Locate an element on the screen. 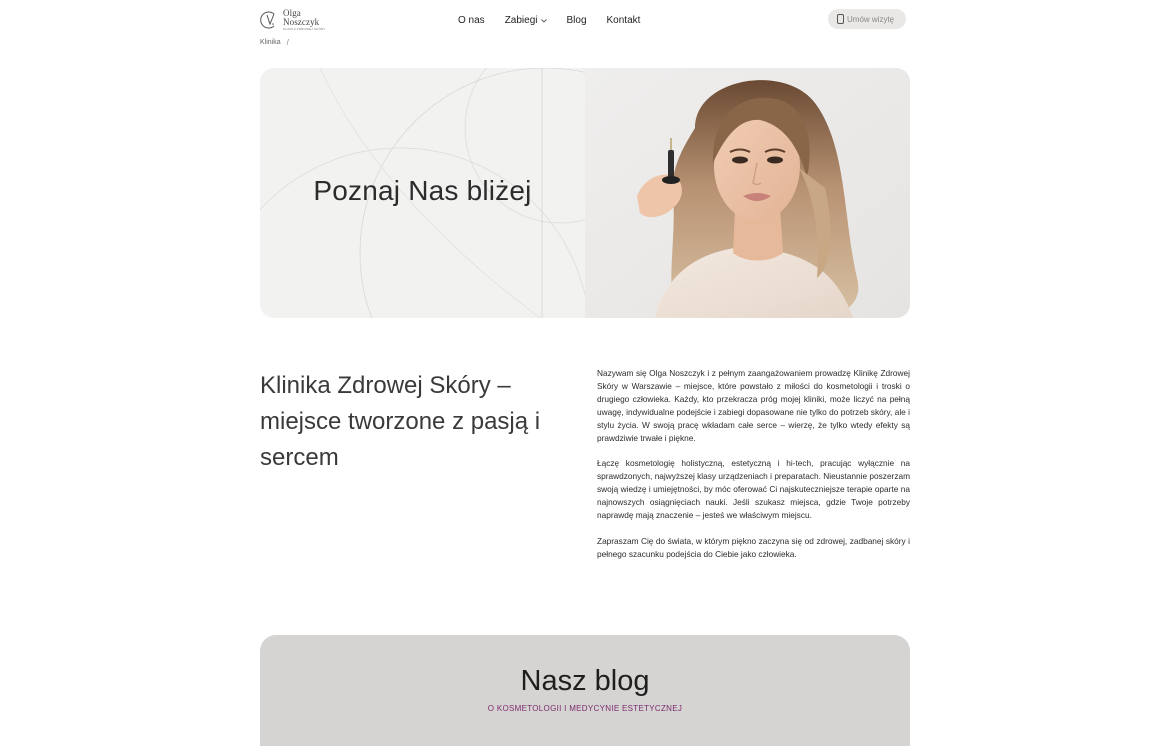 The image size is (1168, 746). nav-item-zabiegi: Zabiegi is located at coordinates (526, 20).